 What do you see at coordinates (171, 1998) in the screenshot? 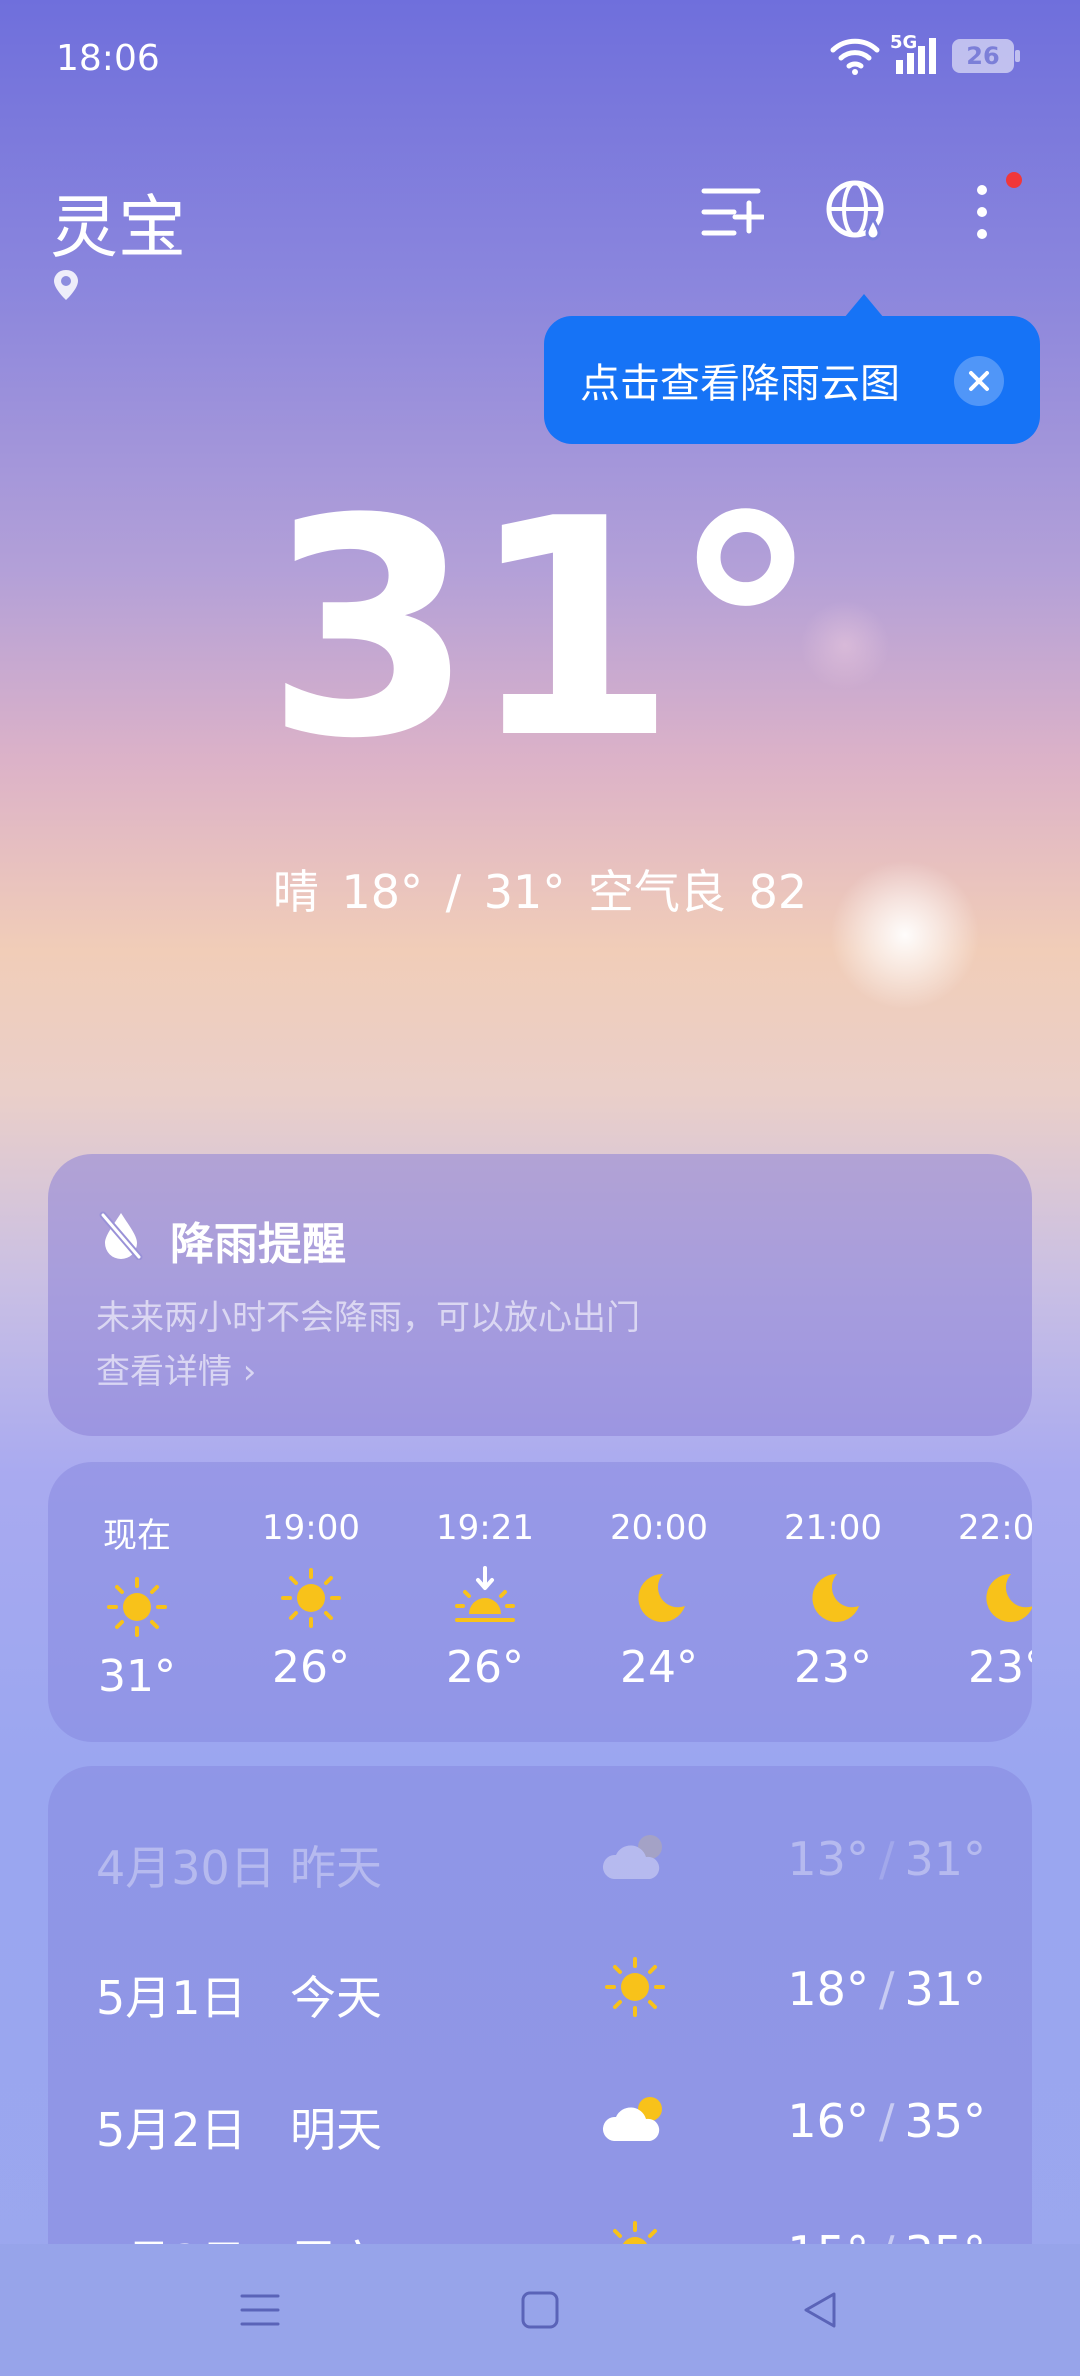
I see `day-date: 5月1日` at bounding box center [171, 1998].